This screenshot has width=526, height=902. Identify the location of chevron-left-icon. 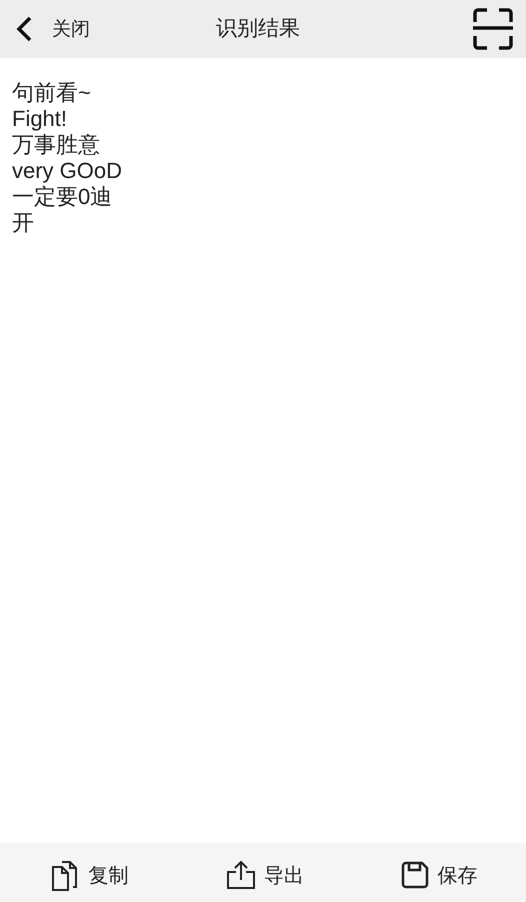
(24, 29).